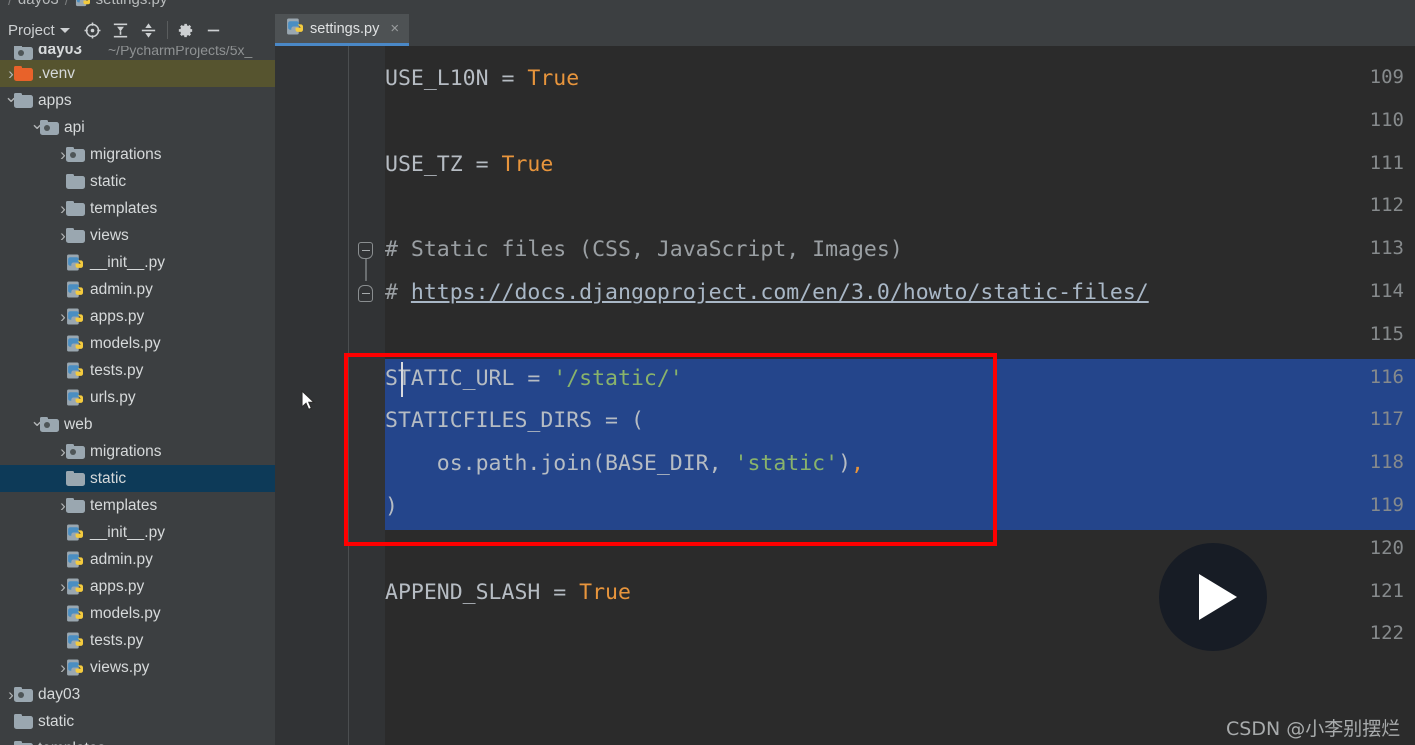 This screenshot has width=1415, height=745. Describe the element at coordinates (132, 4) in the screenshot. I see `breadcrumb-item-1: settings.py` at that location.